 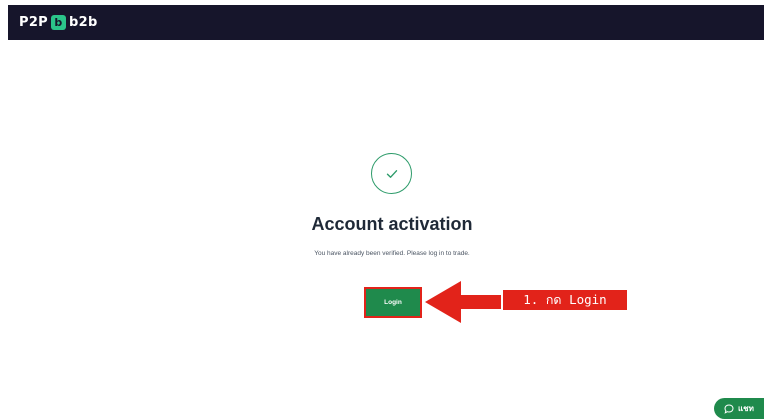 I want to click on step-instruction-label: 1. กด Login, so click(x=565, y=300).